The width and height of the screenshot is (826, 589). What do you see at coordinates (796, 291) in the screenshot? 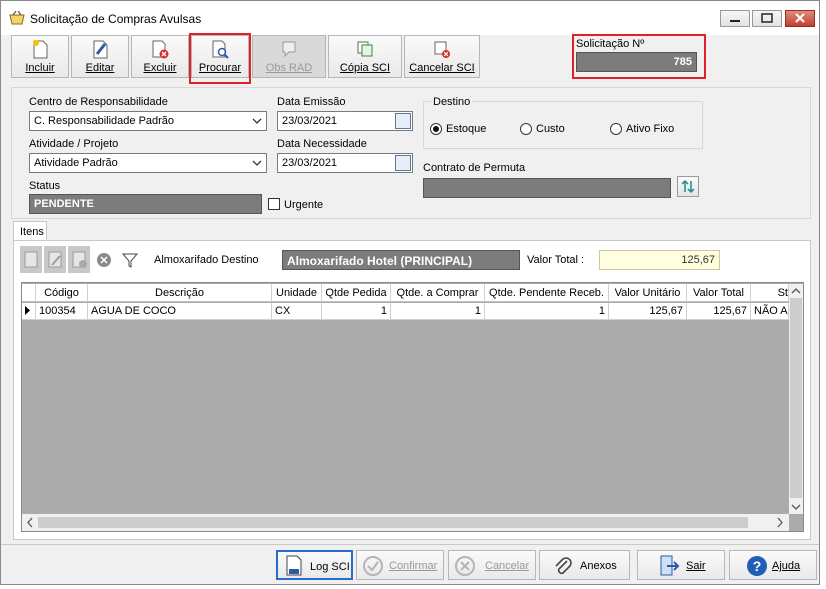
I see `scroll-up-icon` at bounding box center [796, 291].